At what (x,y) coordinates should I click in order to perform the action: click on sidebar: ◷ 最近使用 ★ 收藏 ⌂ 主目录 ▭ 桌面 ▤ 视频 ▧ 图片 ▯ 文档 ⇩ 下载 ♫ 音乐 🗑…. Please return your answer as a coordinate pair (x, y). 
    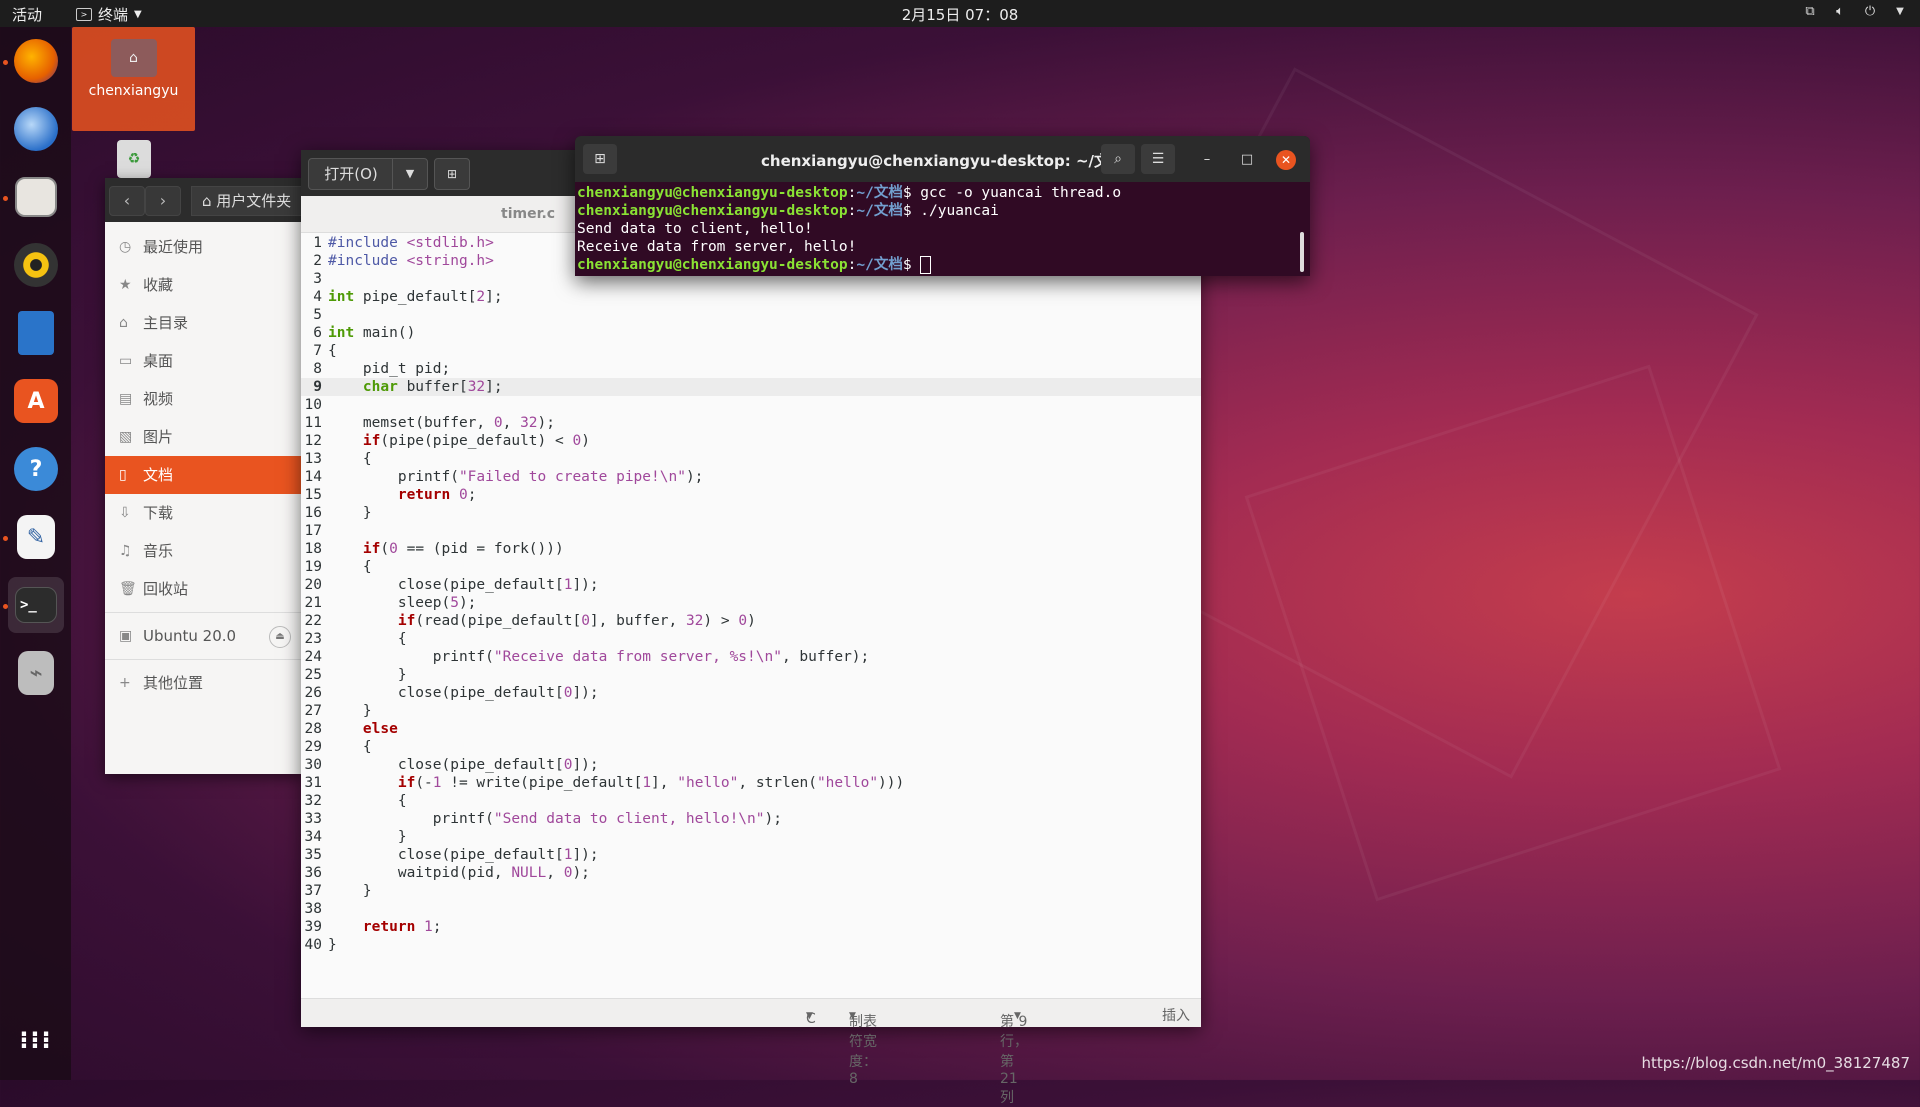
    Looking at the image, I should click on (205, 462).